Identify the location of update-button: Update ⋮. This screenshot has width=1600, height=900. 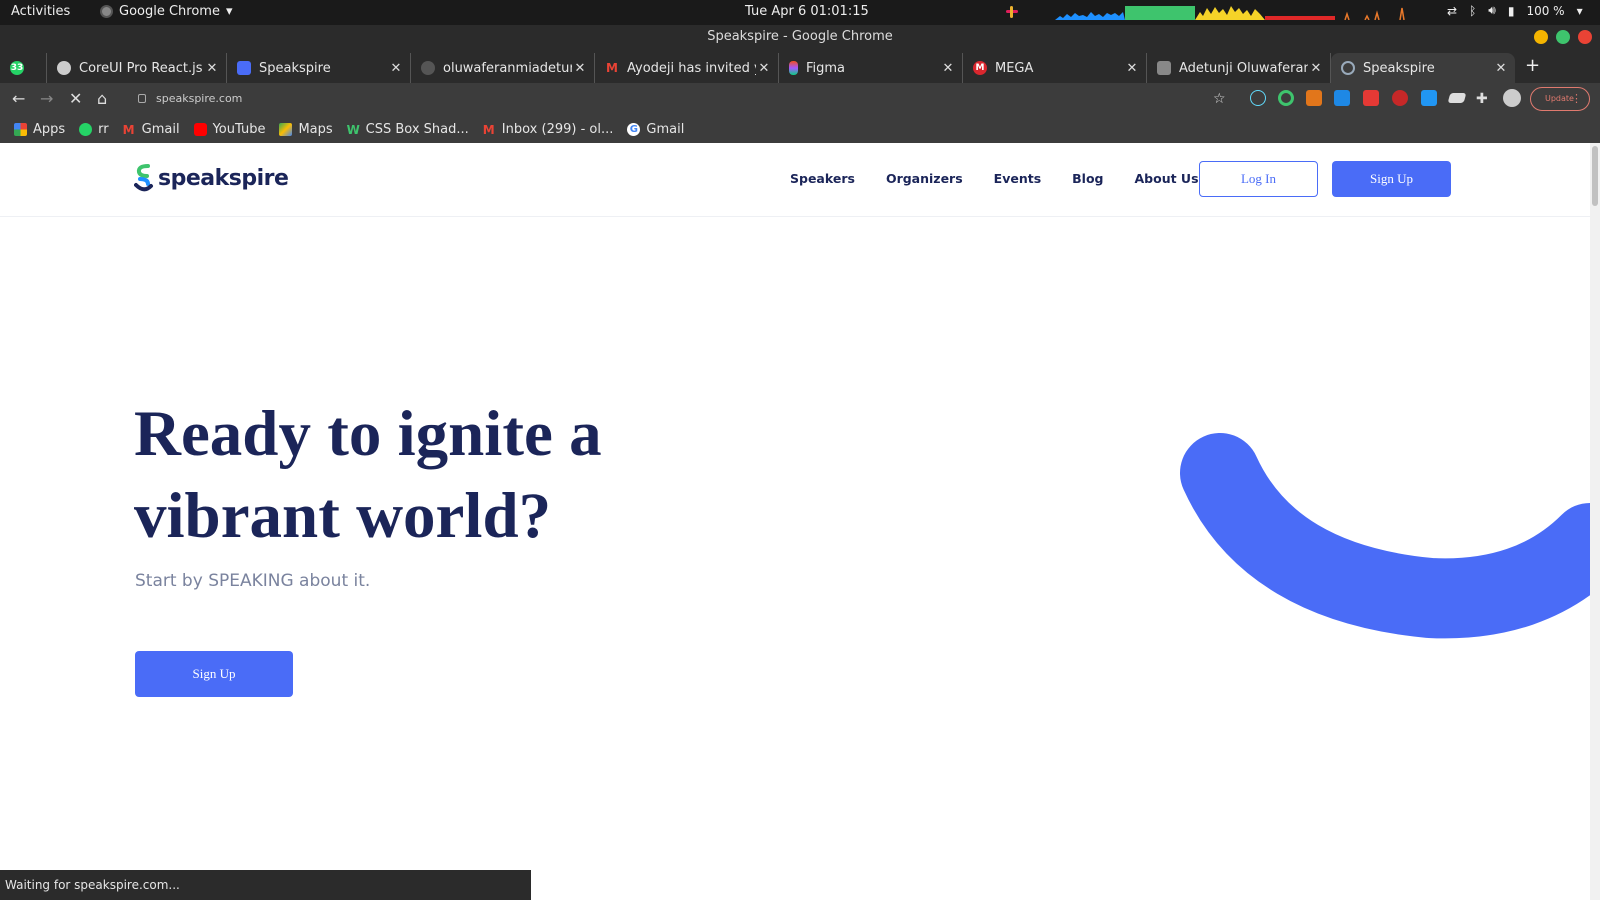
(1560, 99).